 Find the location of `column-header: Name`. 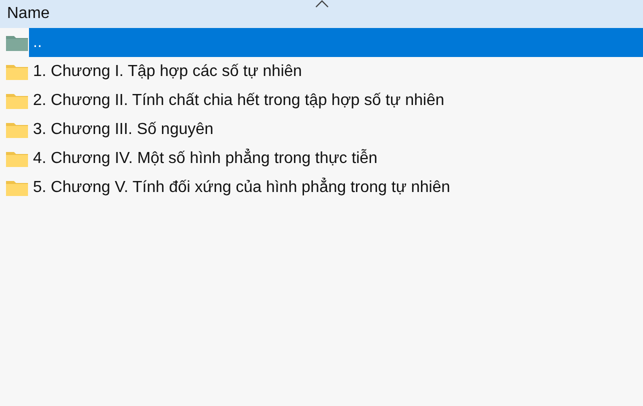

column-header: Name is located at coordinates (321, 14).